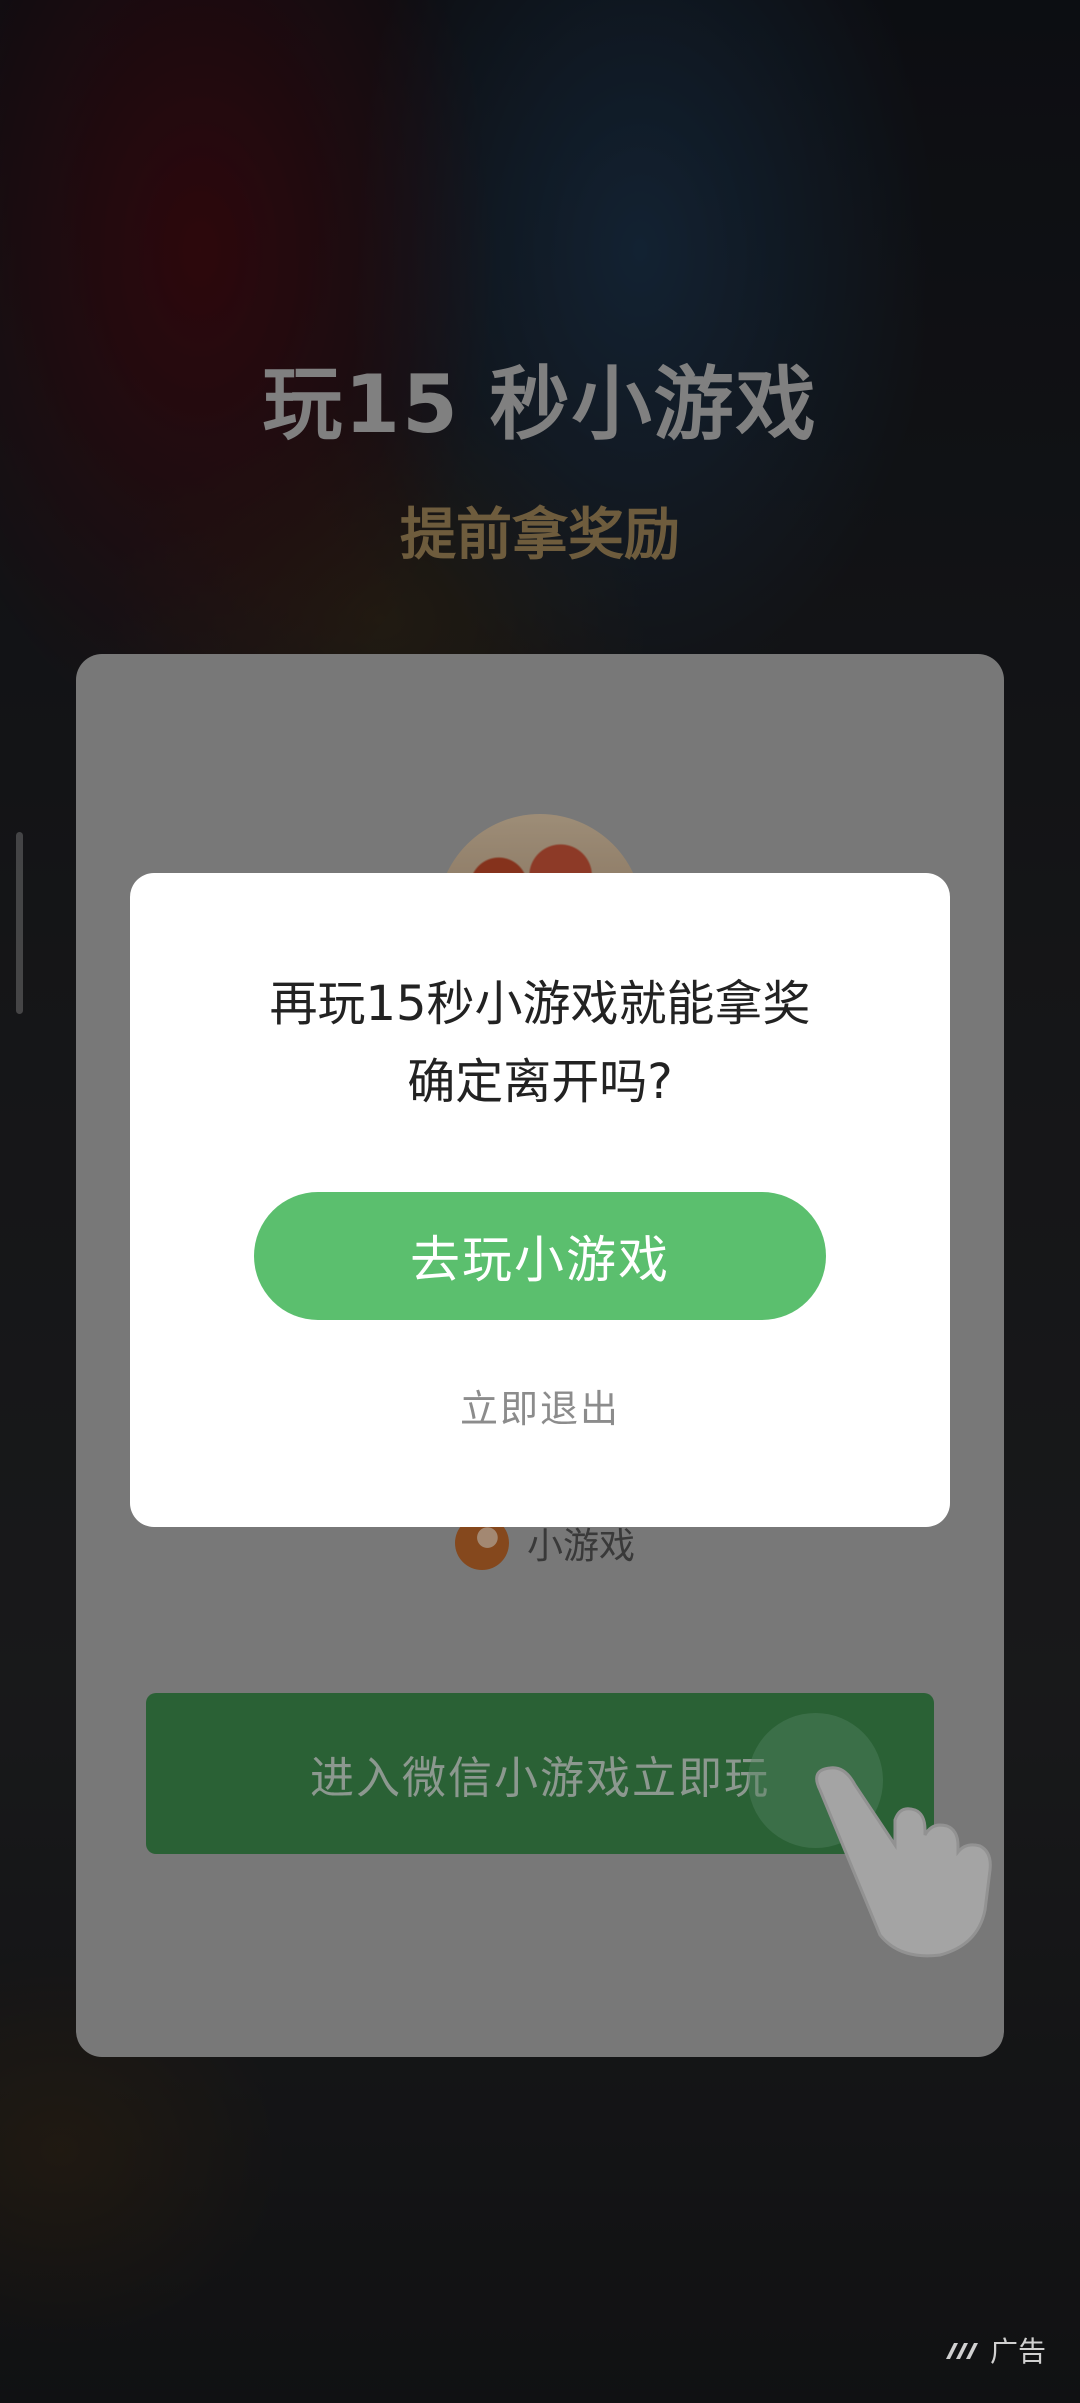  I want to click on play-mini-game-button: 去玩小游戏, so click(540, 1256).